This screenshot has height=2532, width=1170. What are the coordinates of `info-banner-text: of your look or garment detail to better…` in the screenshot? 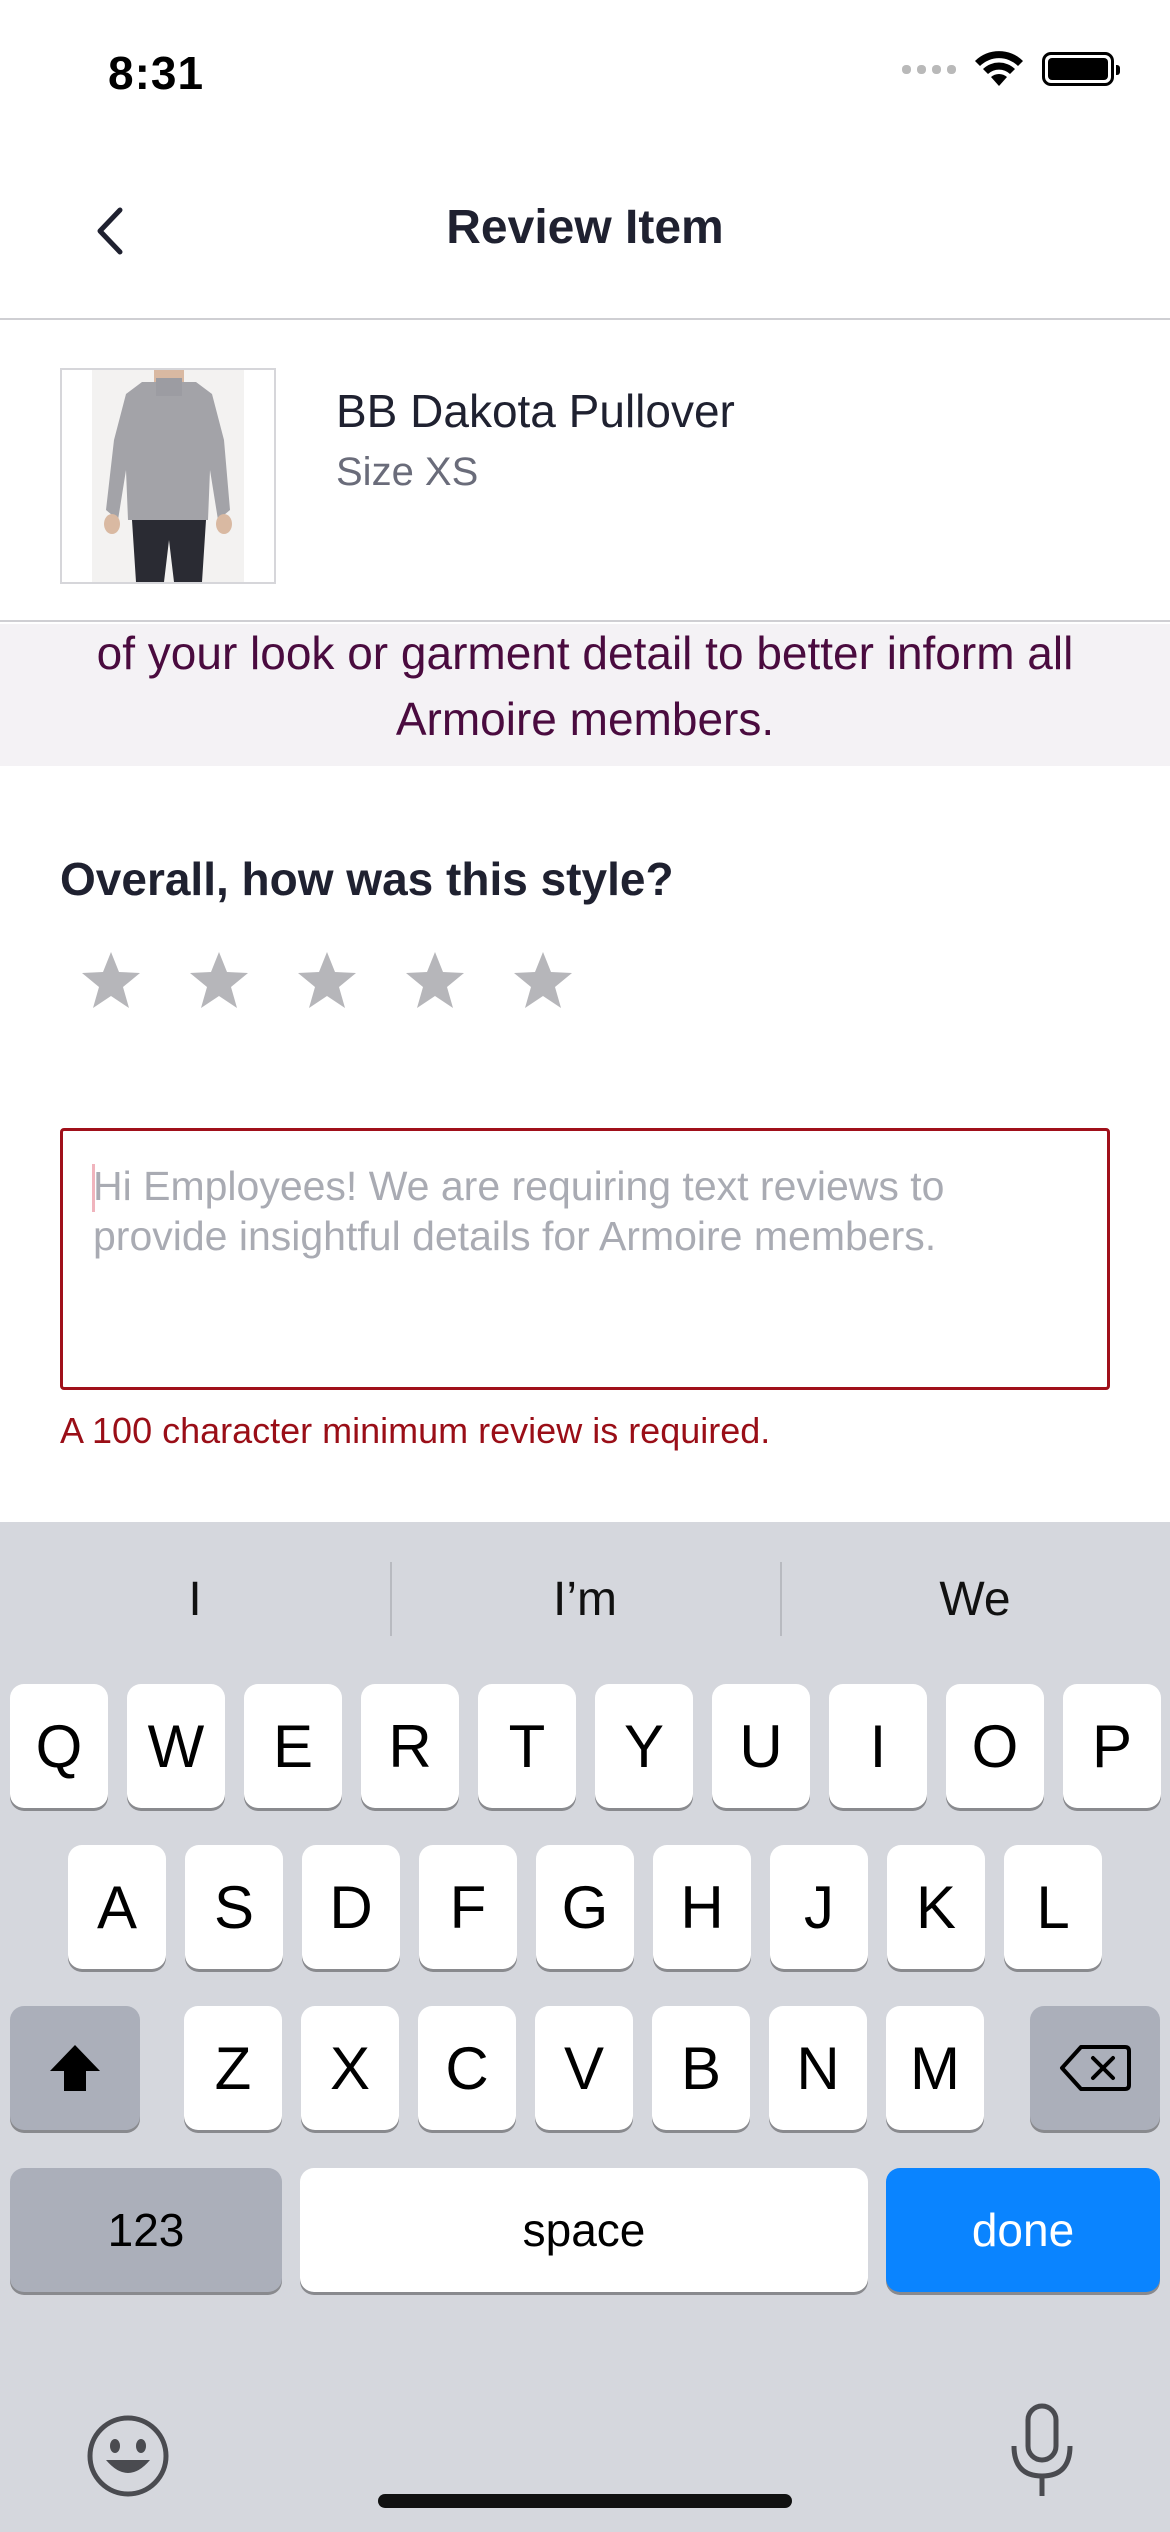 It's located at (585, 686).